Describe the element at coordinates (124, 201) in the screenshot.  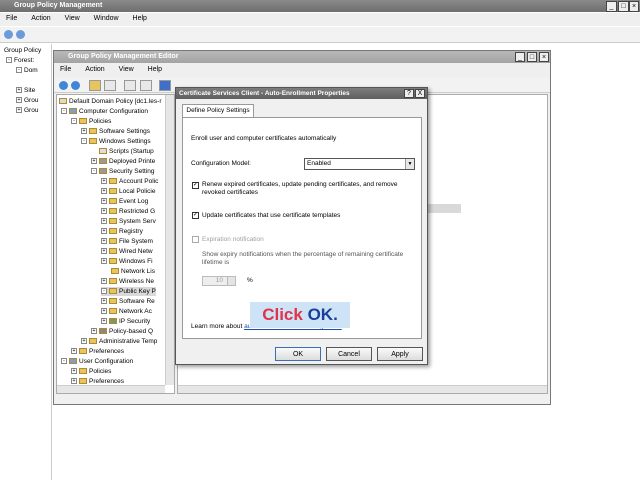
I see `tree-item-event-log: + Event Log` at that location.